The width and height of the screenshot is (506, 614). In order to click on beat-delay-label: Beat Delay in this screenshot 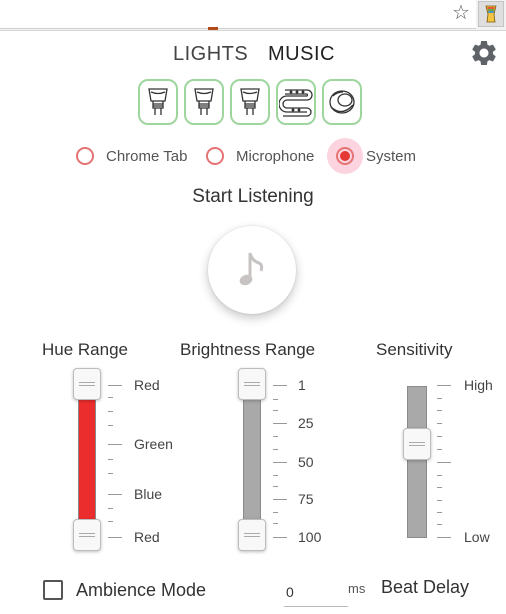, I will do `click(425, 587)`.